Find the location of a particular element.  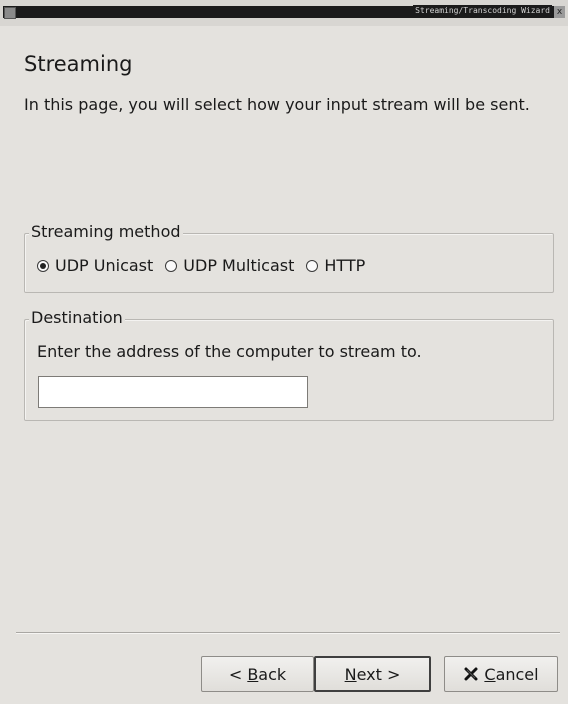

cancel-mnemonic: C is located at coordinates (490, 674).